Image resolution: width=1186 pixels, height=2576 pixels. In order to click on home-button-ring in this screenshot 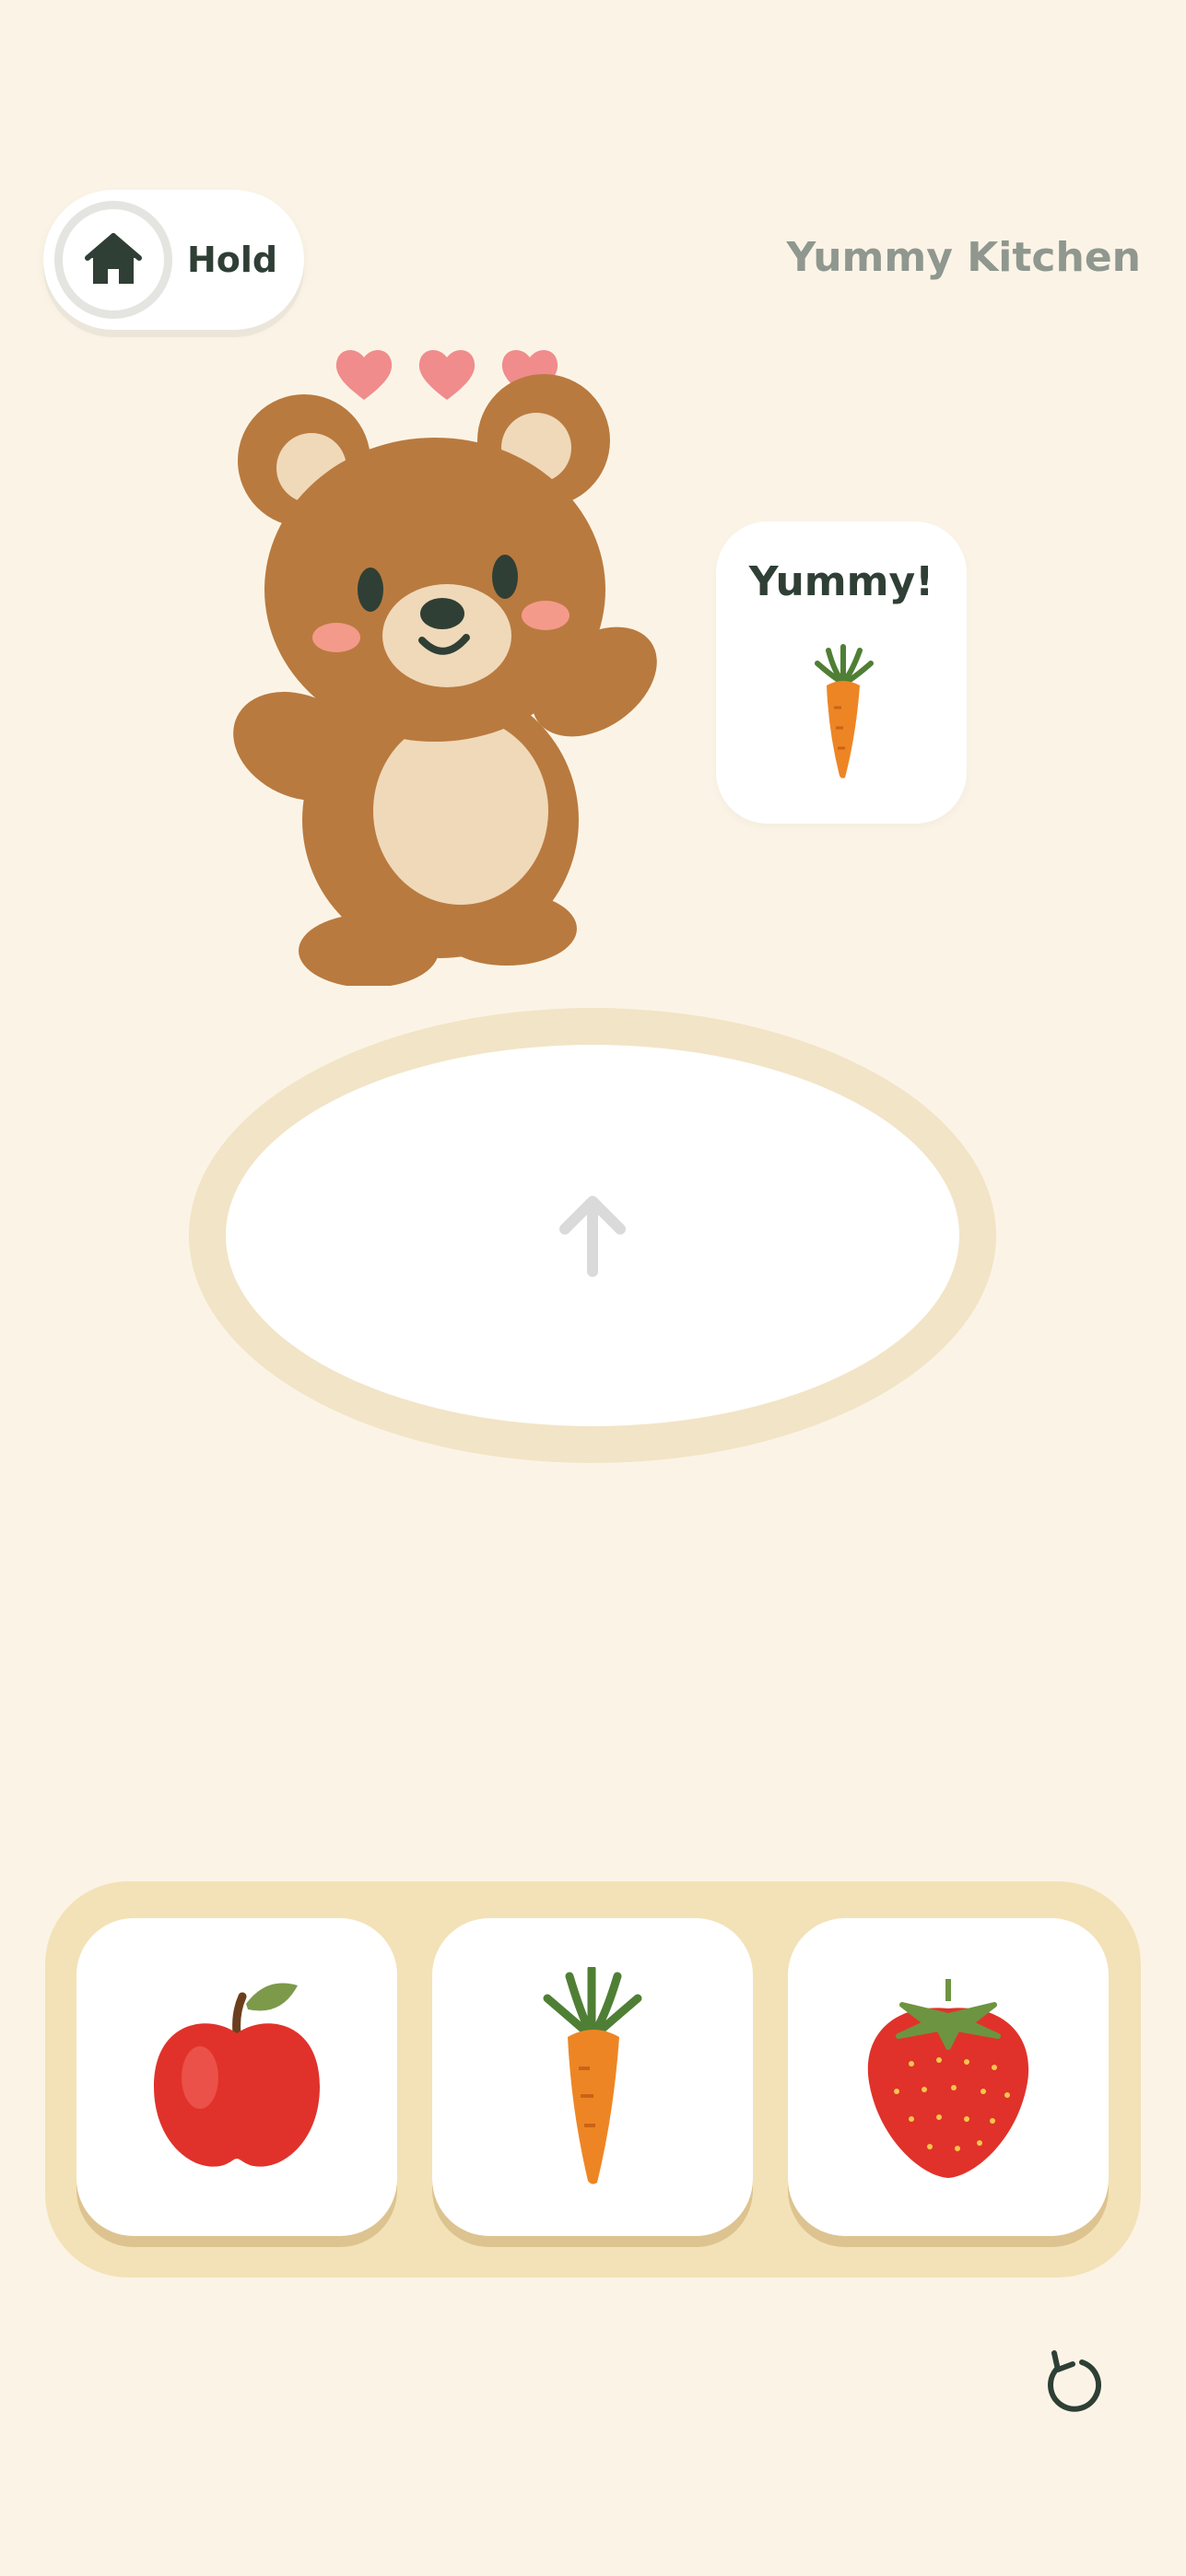, I will do `click(113, 260)`.